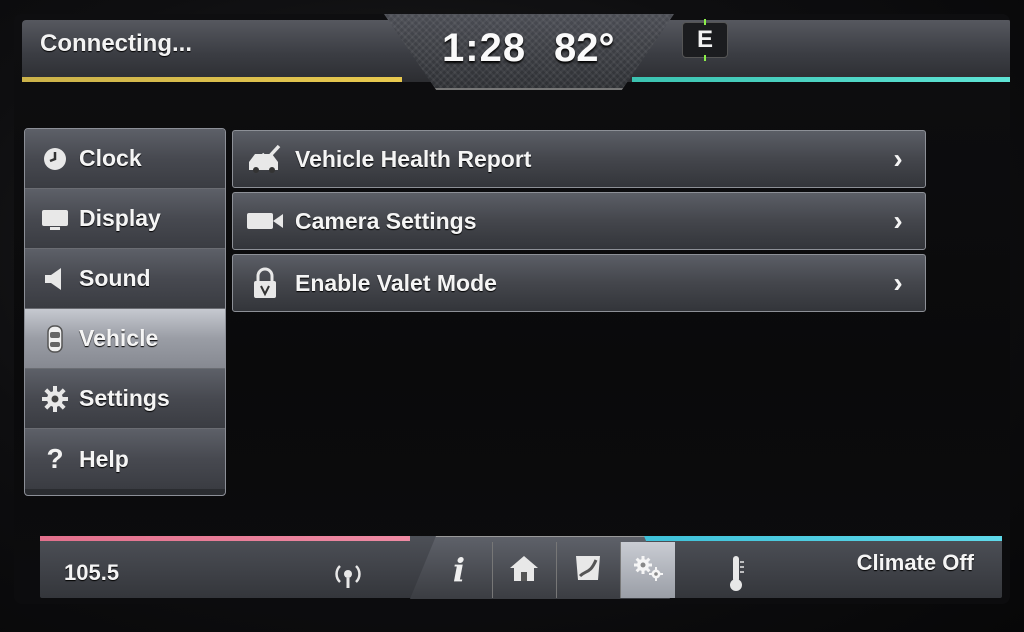 The width and height of the screenshot is (1024, 632). What do you see at coordinates (584, 48) in the screenshot?
I see `outside-temperature: 82°` at bounding box center [584, 48].